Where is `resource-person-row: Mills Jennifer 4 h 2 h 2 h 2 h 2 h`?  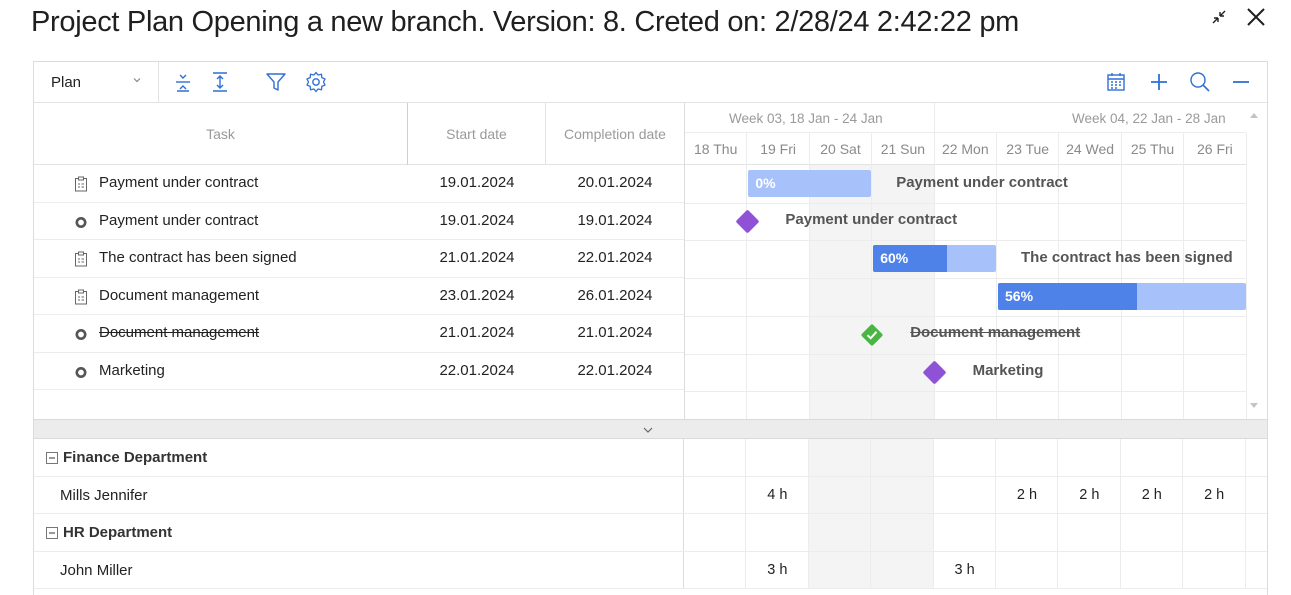 resource-person-row: Mills Jennifer 4 h 2 h 2 h 2 h 2 h is located at coordinates (650, 495).